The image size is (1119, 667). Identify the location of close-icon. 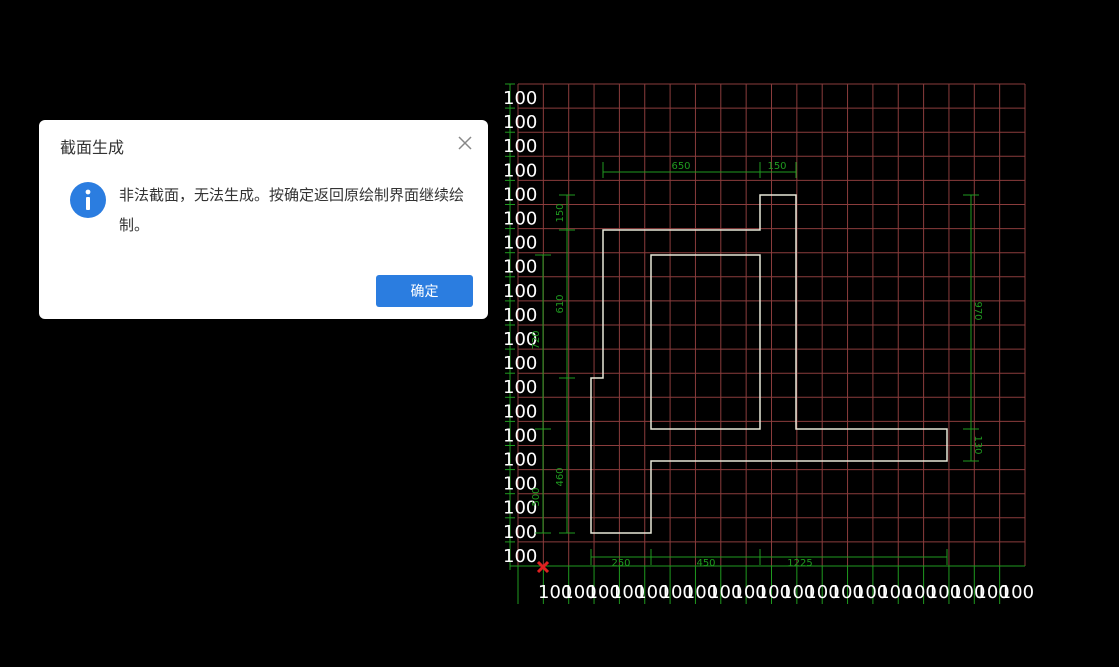
(465, 143).